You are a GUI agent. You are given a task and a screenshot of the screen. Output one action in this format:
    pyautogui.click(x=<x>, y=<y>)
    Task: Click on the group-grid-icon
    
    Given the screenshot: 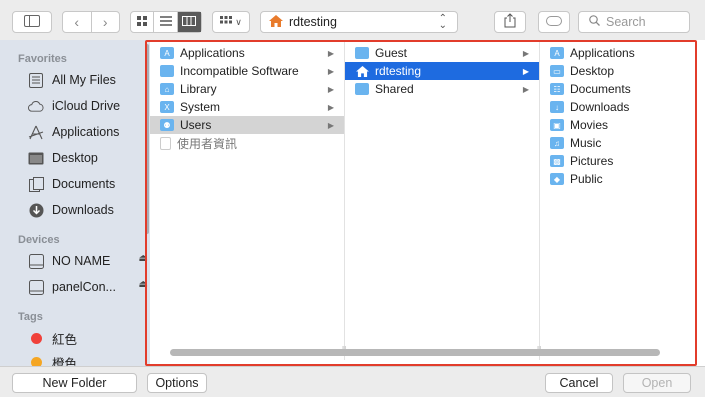 What is the action you would take?
    pyautogui.click(x=226, y=22)
    